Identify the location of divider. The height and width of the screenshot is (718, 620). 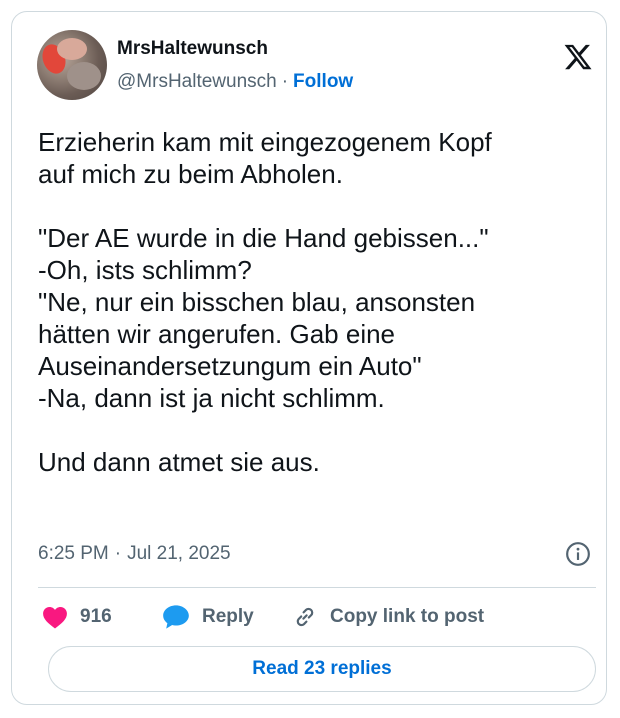
(317, 587).